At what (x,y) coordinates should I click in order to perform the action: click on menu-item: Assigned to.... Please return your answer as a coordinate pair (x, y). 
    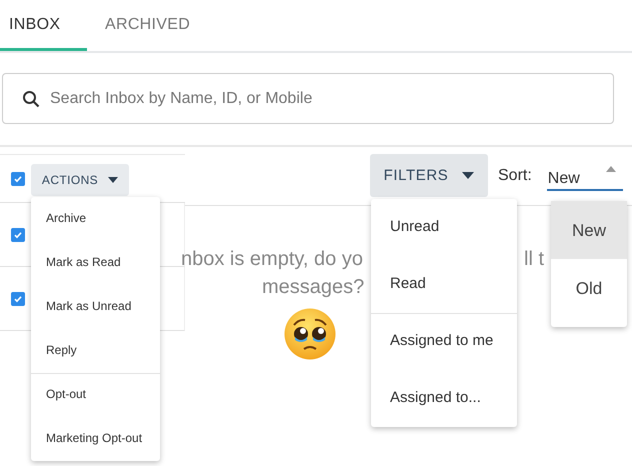
    Looking at the image, I should click on (444, 398).